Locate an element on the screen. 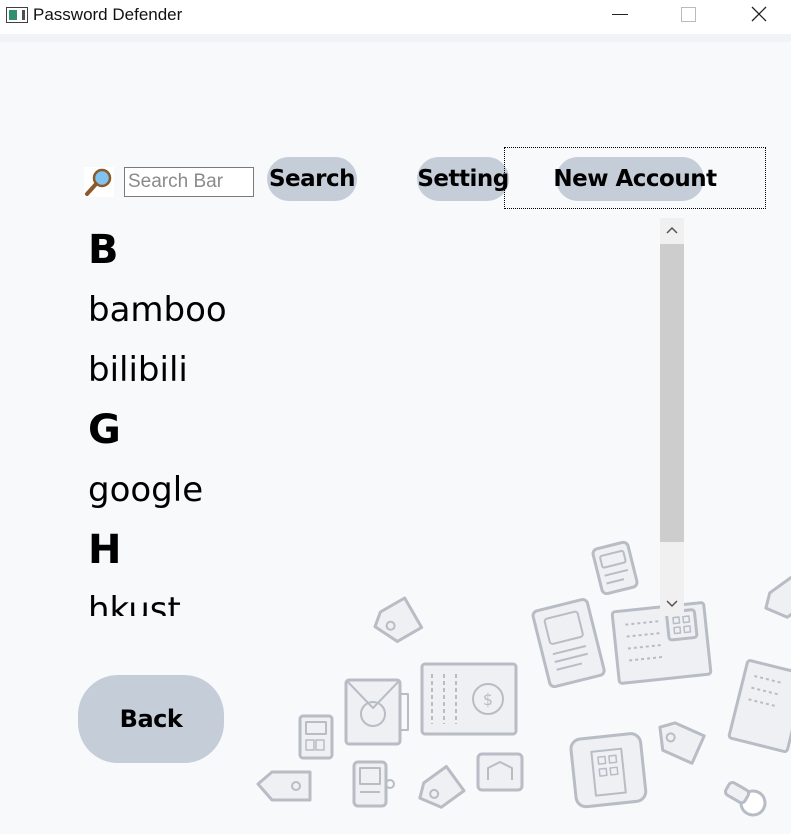 Image resolution: width=791 pixels, height=834 pixels. section-header: H is located at coordinates (105, 550).